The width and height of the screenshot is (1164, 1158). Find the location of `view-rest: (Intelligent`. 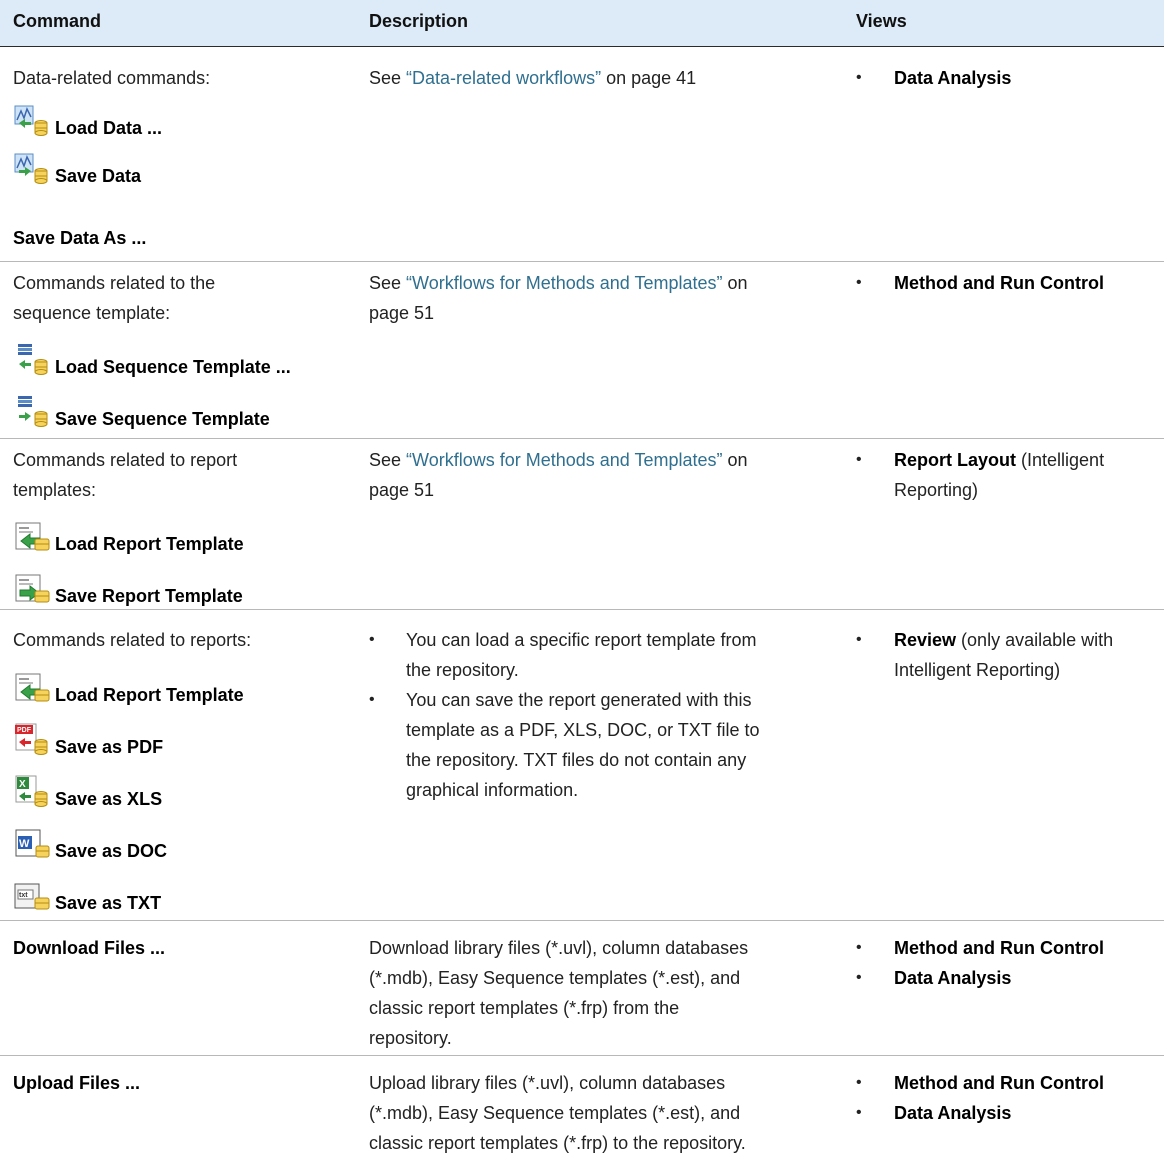

view-rest: (Intelligent is located at coordinates (1060, 460).